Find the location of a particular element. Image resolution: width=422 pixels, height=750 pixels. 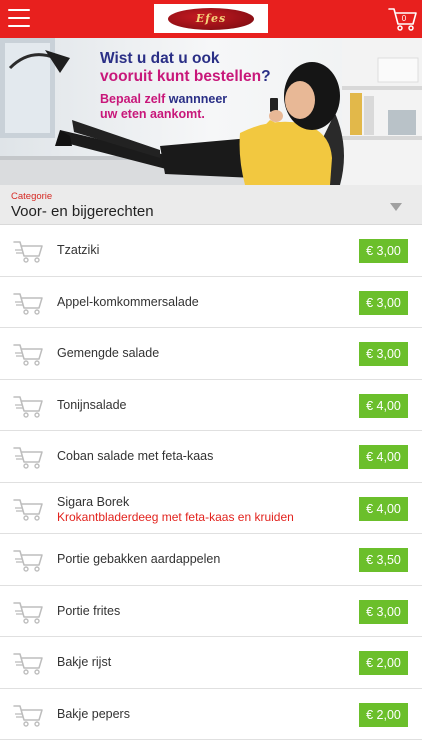

product-name: Coban salade met feta-kaas is located at coordinates (135, 456).